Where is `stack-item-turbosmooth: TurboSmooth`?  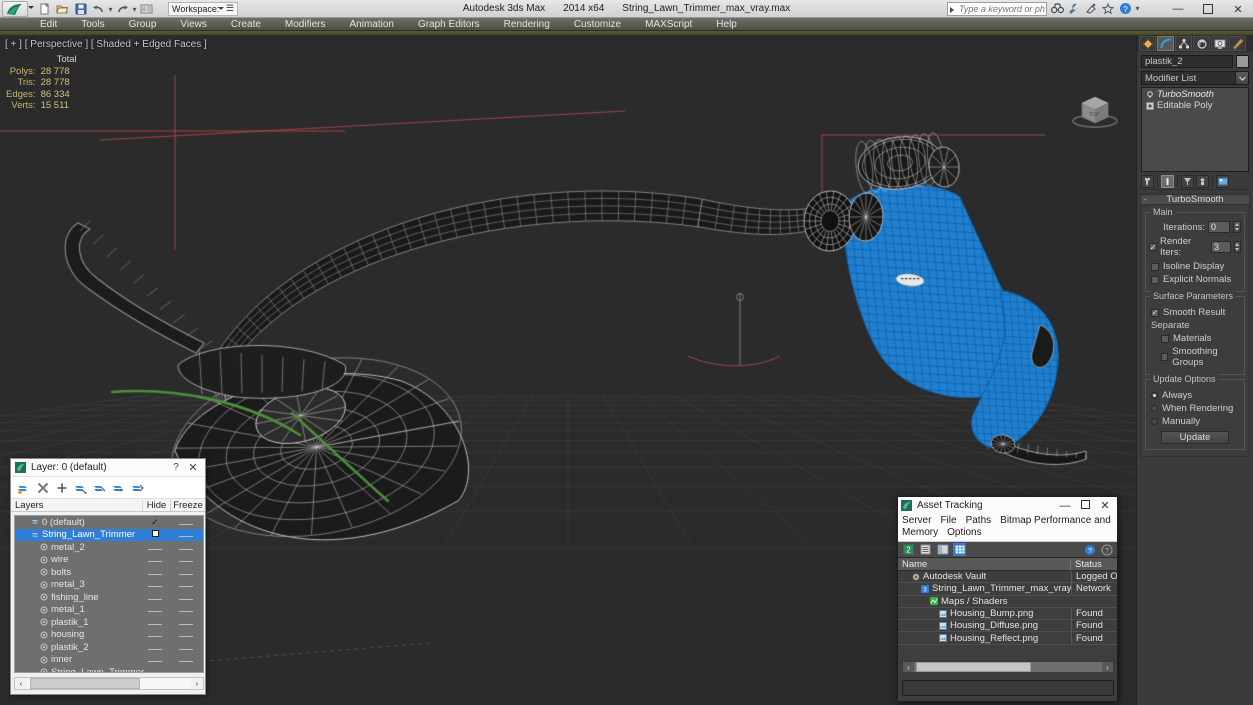 stack-item-turbosmooth: TurboSmooth is located at coordinates (1195, 94).